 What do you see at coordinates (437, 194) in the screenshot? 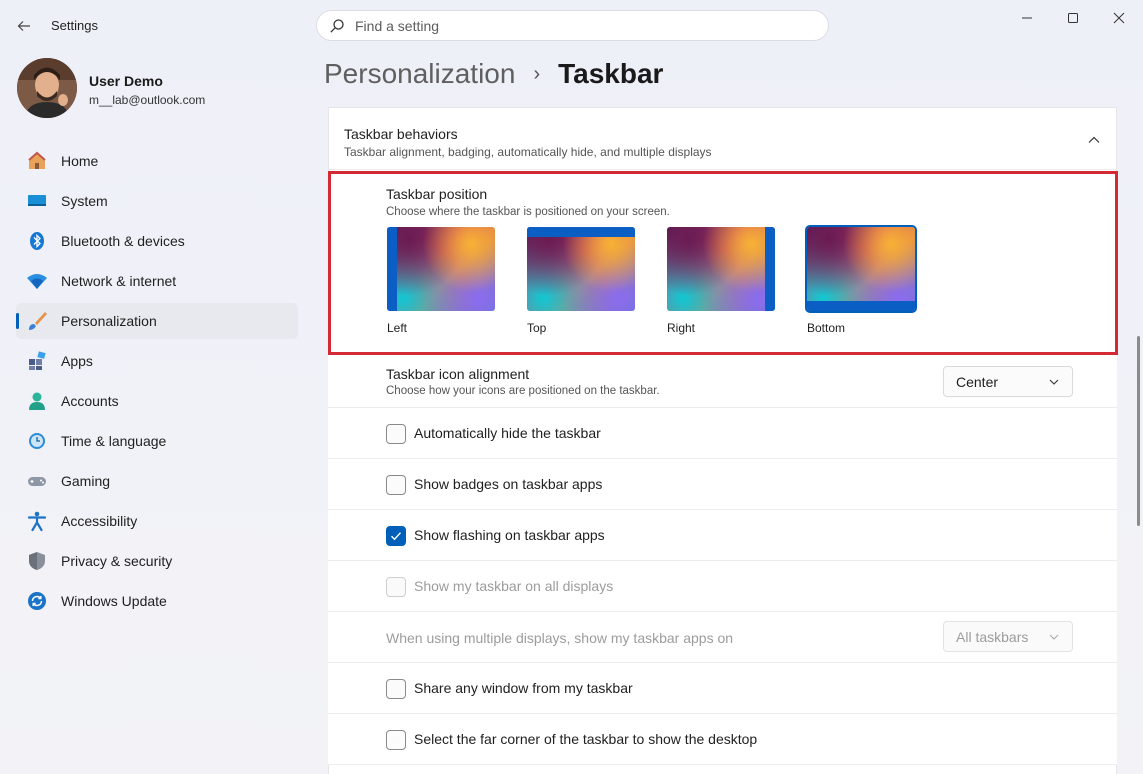
I see `taskbar-position-title: Taskbar position` at bounding box center [437, 194].